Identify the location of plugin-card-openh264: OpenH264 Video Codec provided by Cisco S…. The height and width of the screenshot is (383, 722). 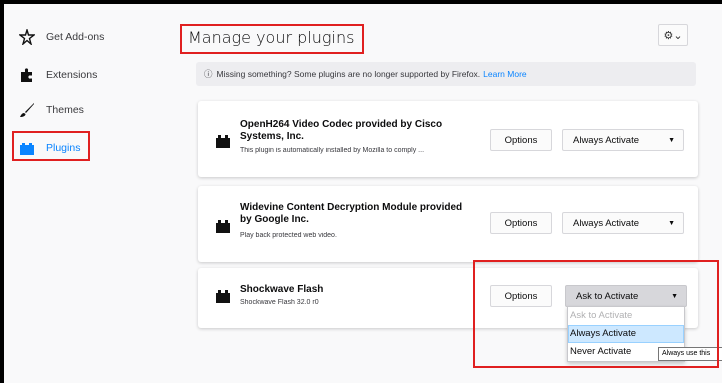
(448, 139).